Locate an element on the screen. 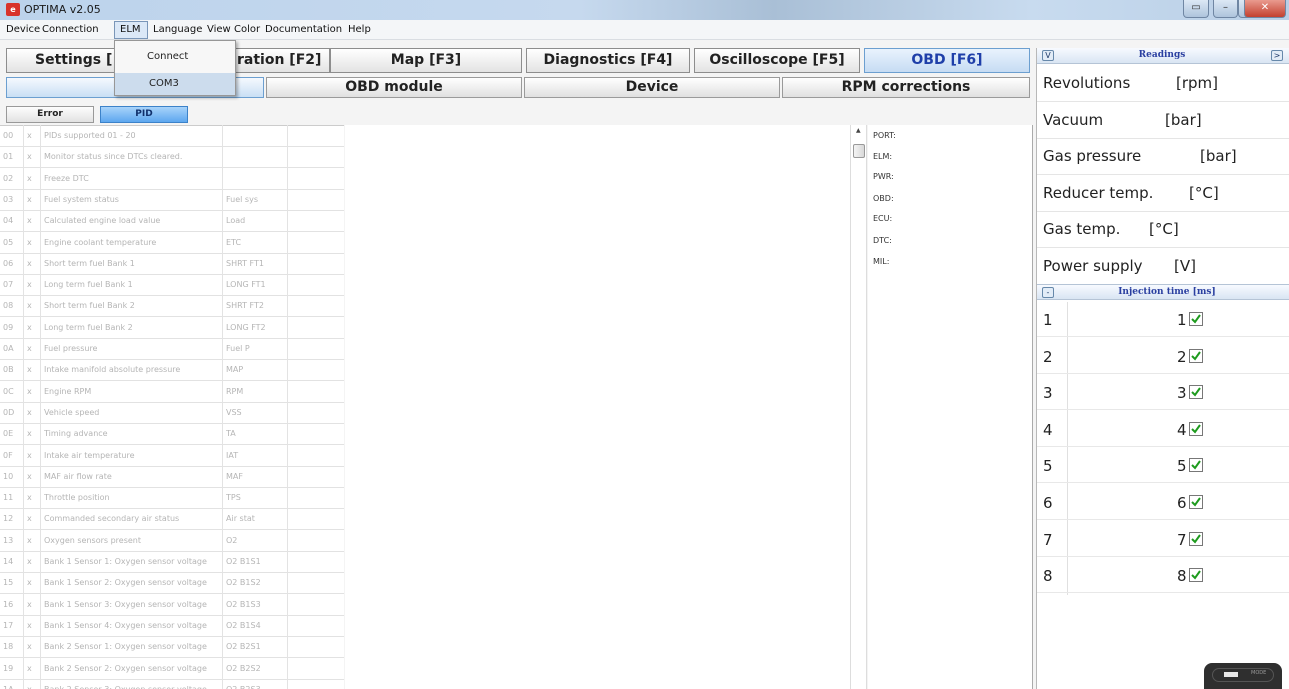  pid-name: Short term fuel Bank 1 is located at coordinates (89, 263).